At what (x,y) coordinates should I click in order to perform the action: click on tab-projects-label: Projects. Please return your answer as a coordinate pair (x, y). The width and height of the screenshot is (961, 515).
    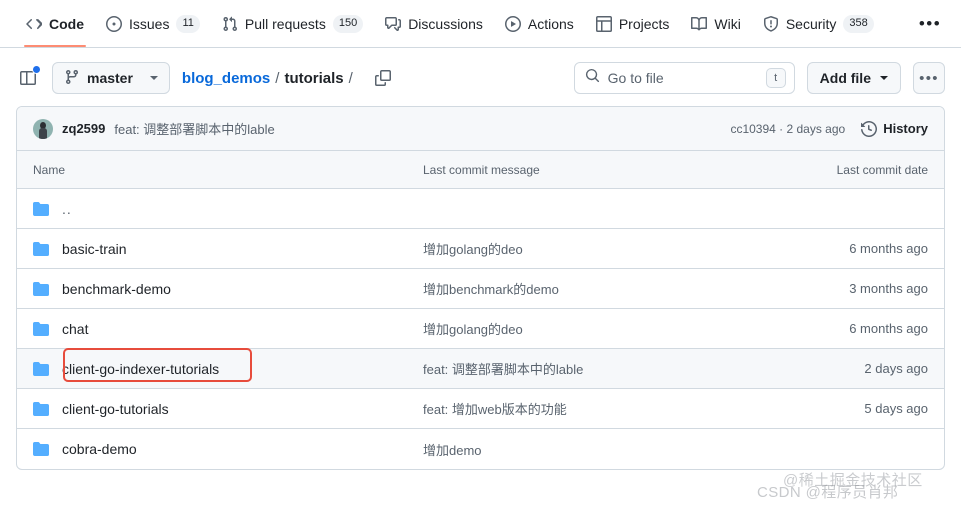
    Looking at the image, I should click on (644, 23).